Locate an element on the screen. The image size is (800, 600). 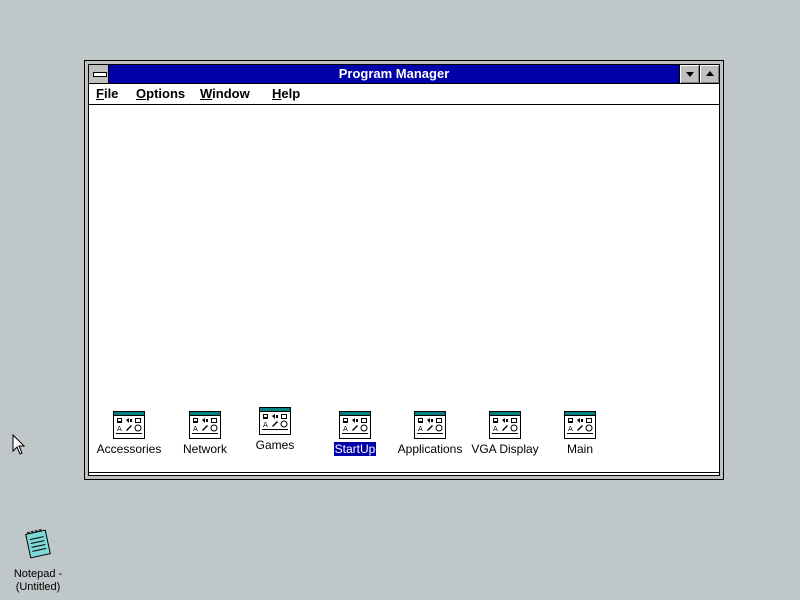
notepad-icon is located at coordinates (38, 543).